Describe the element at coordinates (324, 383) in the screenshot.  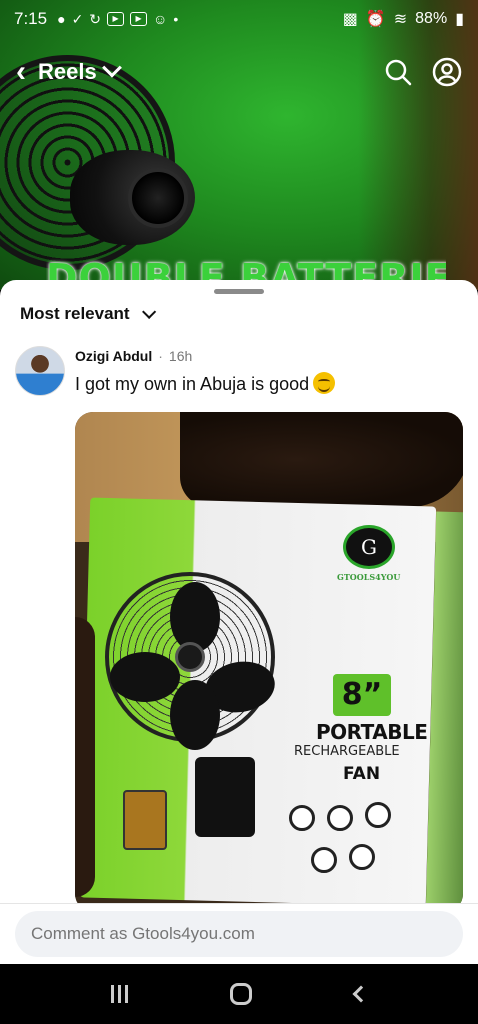
I see `smiling-face-icon` at that location.